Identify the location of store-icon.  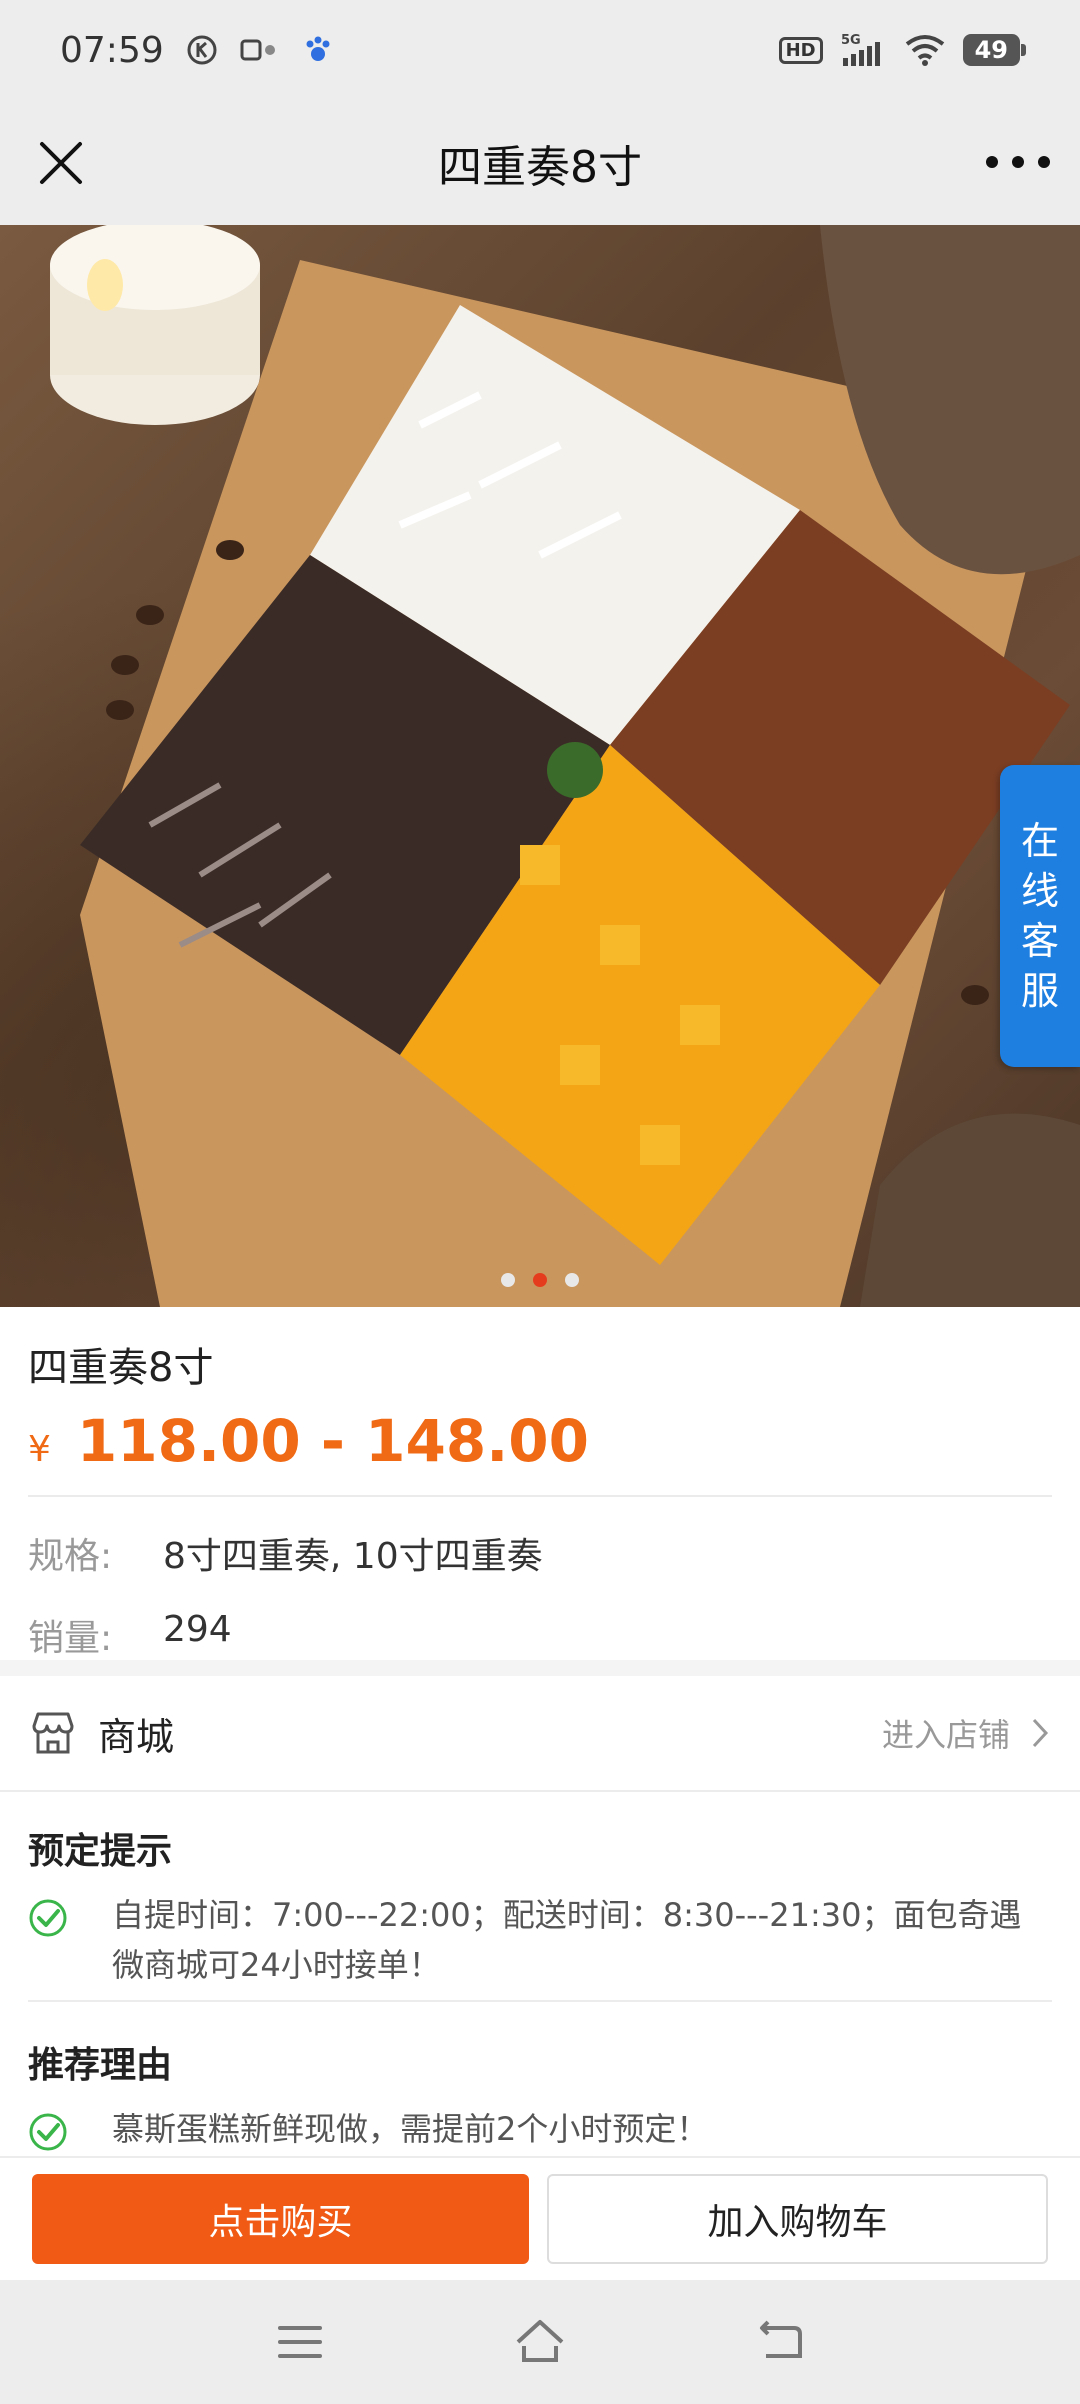
(53, 1733).